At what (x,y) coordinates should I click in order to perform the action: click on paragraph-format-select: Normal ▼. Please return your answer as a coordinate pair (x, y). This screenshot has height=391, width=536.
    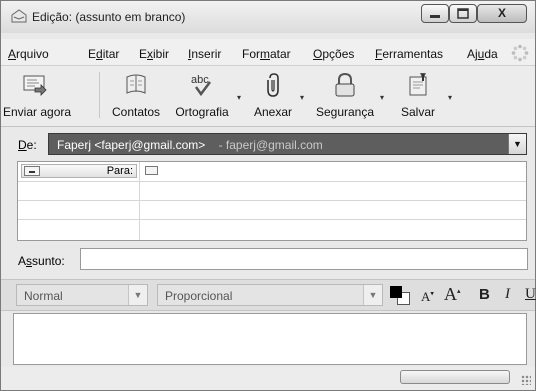
    Looking at the image, I should click on (82, 295).